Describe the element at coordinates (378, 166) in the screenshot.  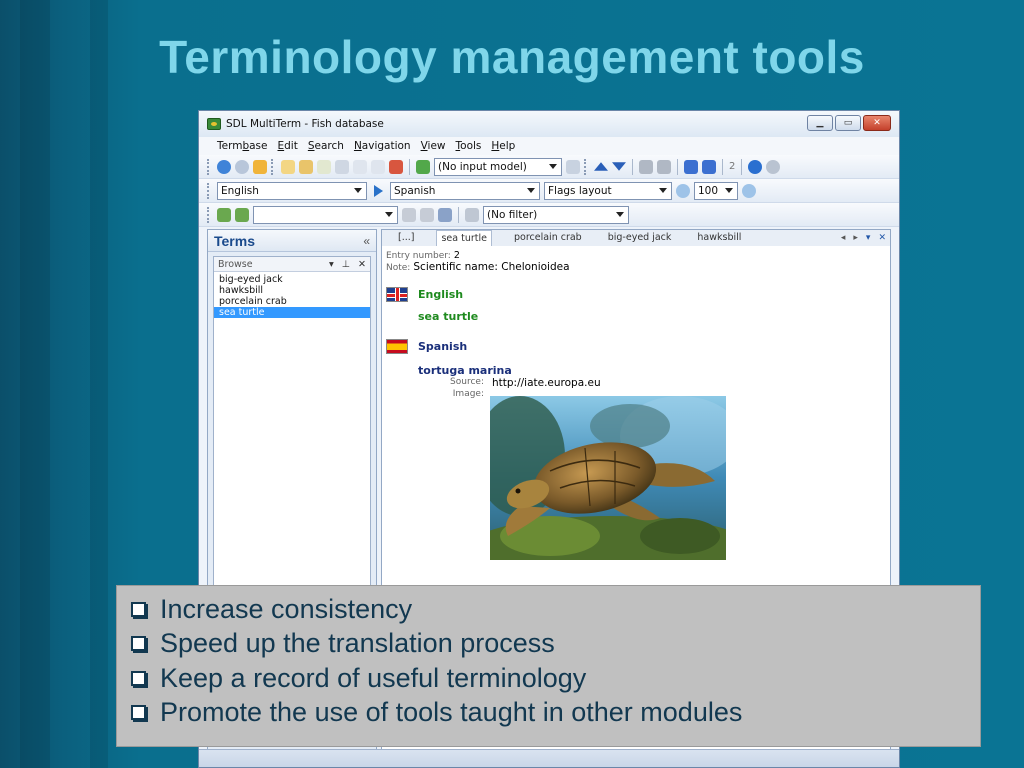
I see `cancel-entry-icon` at that location.